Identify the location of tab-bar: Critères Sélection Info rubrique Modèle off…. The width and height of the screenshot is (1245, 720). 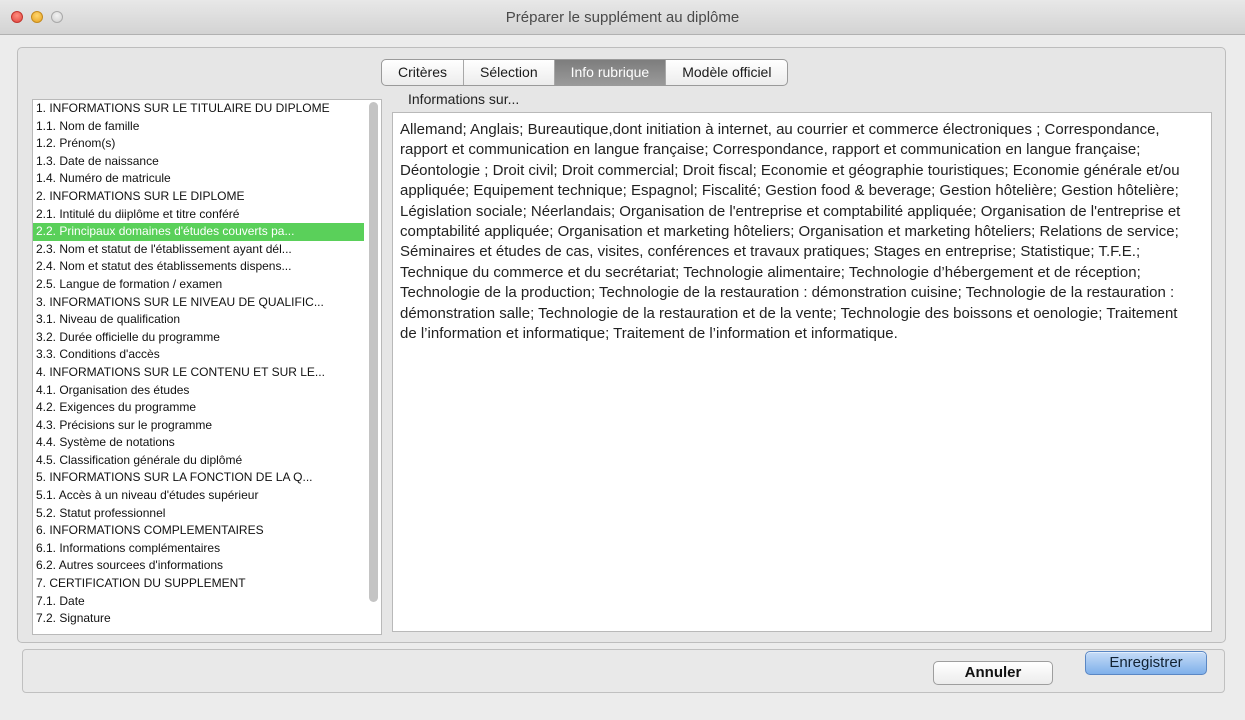
(585, 72).